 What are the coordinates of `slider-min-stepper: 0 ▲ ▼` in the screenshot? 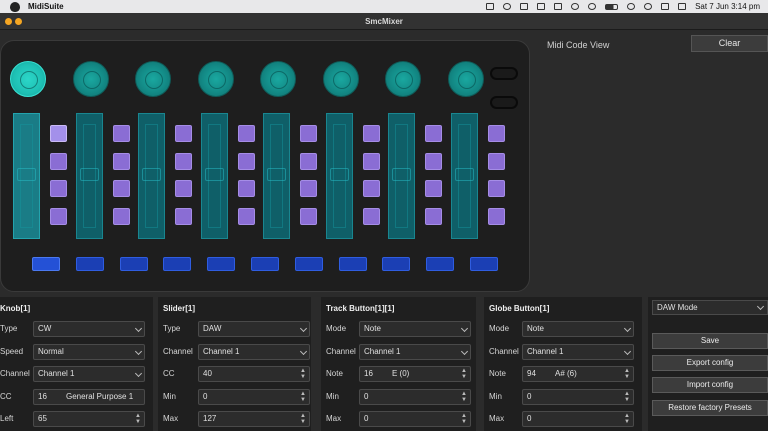 It's located at (254, 397).